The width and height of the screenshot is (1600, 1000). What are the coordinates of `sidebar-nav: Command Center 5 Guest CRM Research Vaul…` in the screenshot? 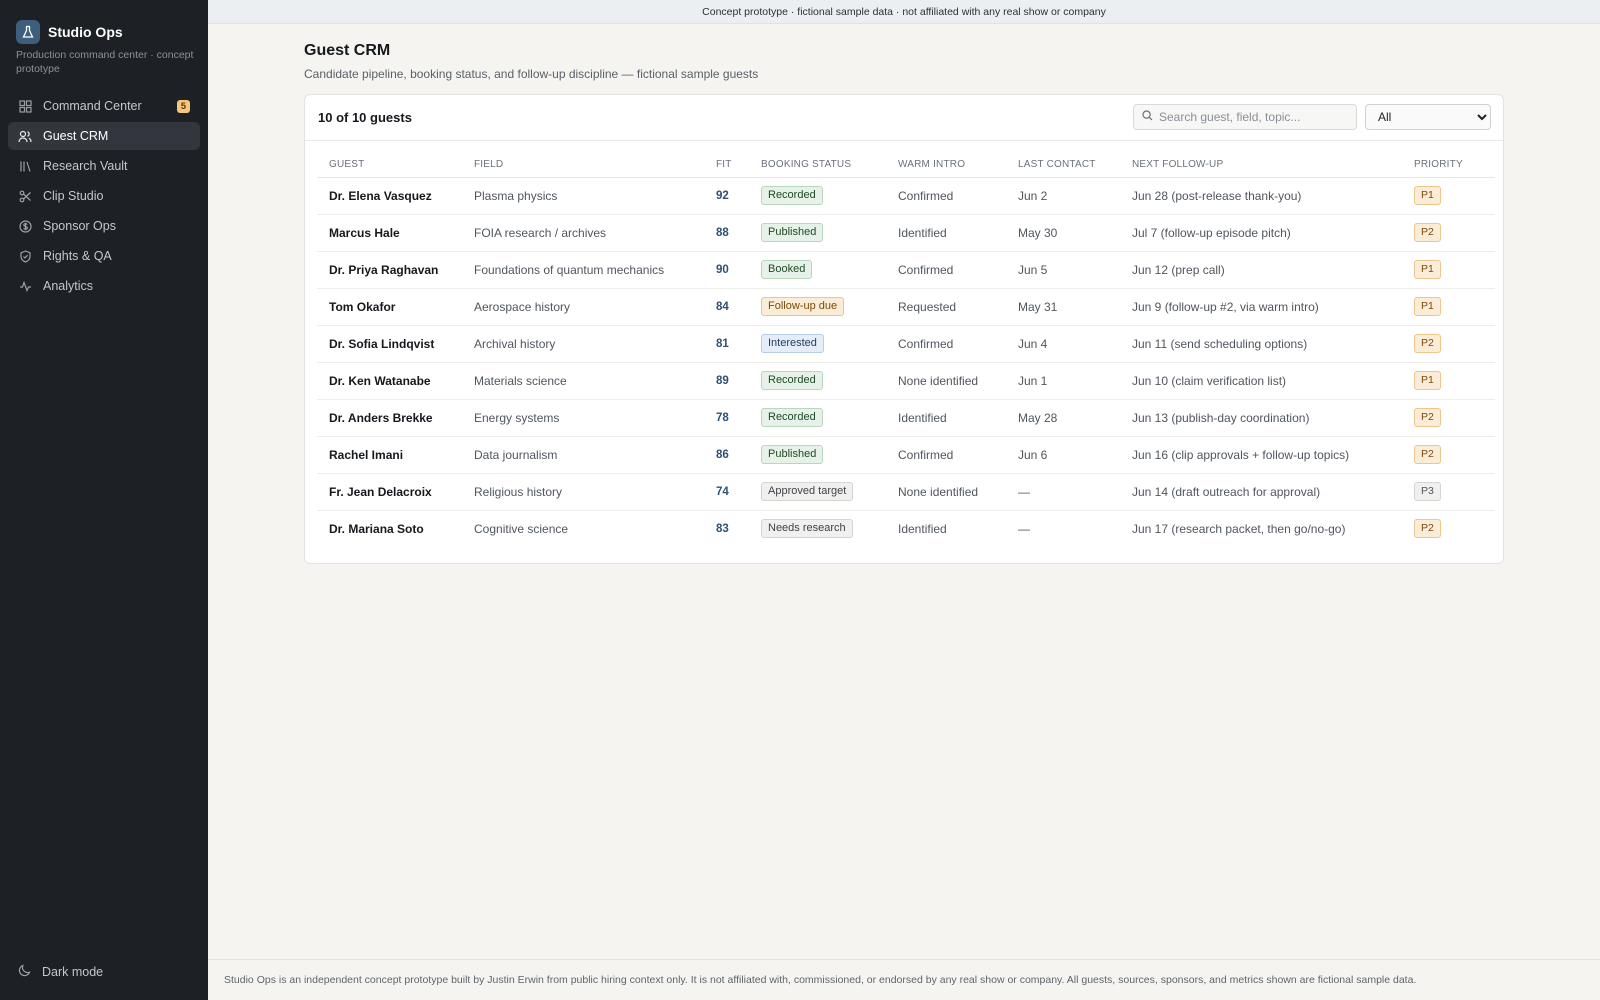 It's located at (104, 197).